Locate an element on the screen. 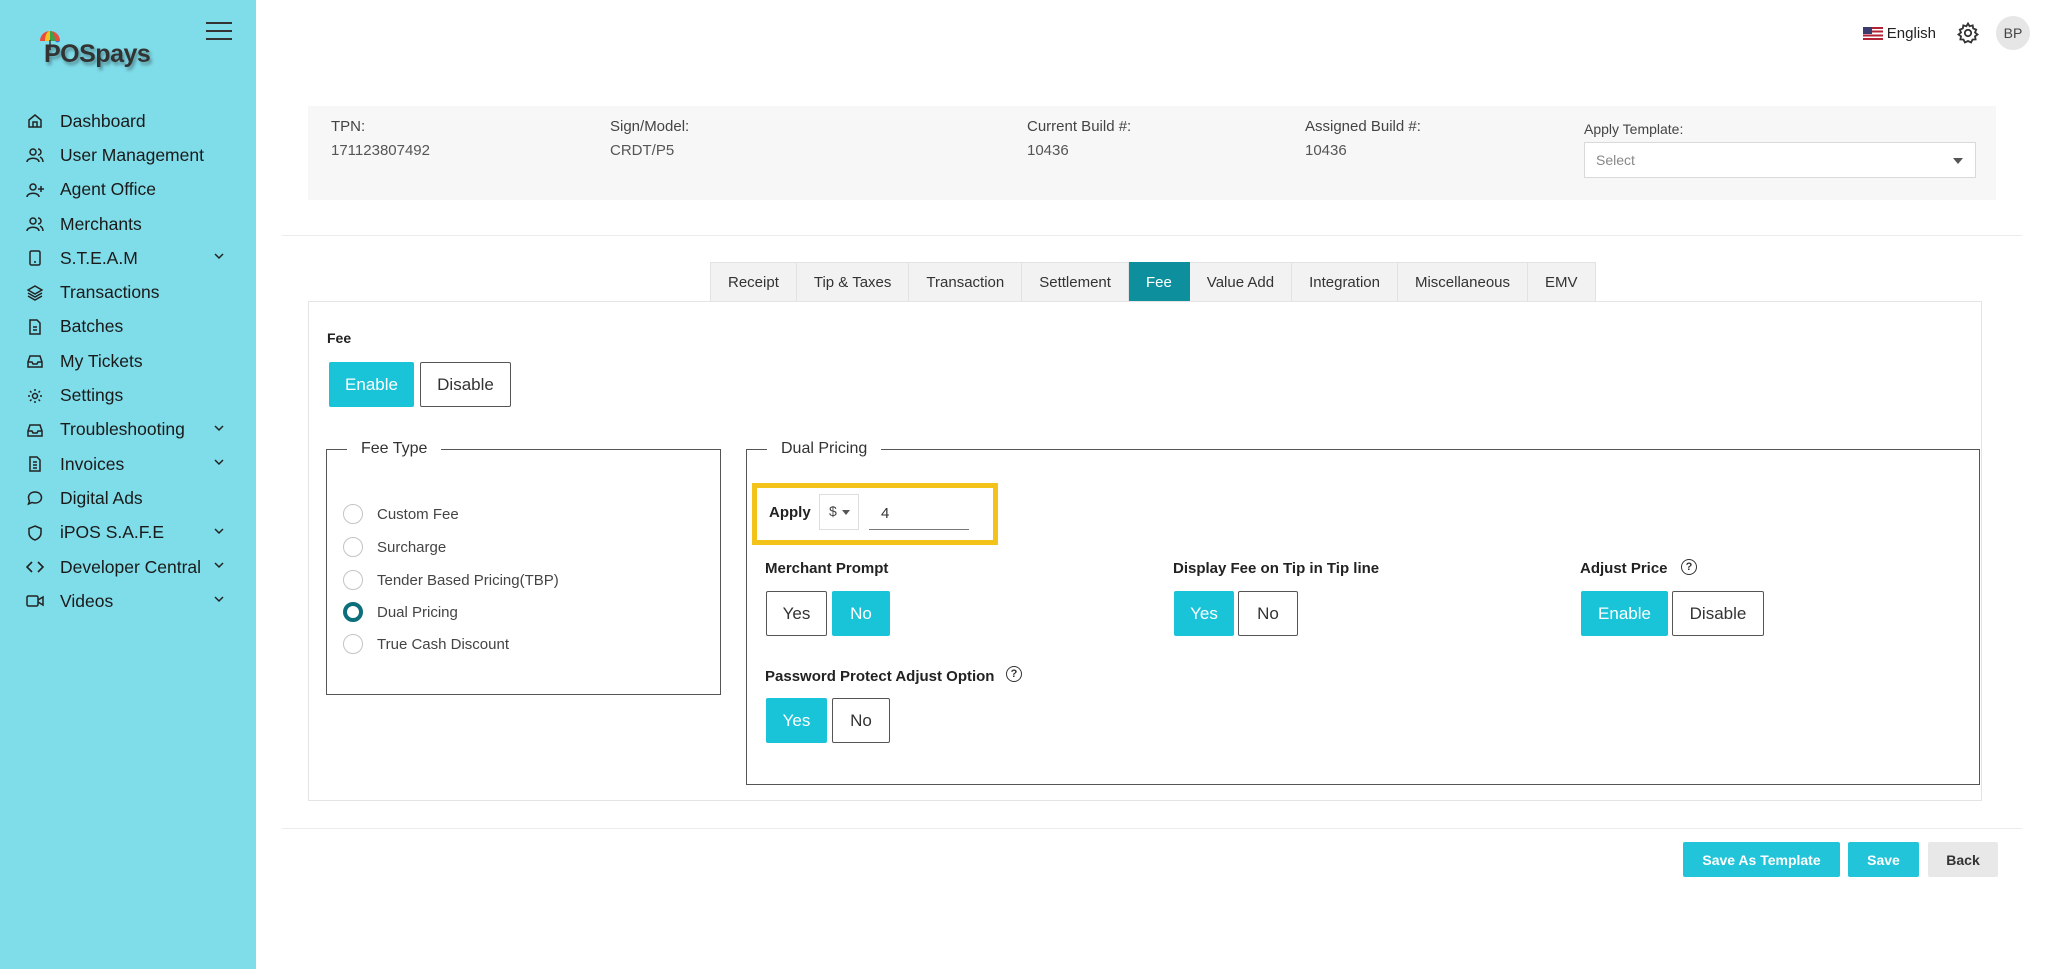  password-protect-no-button: No is located at coordinates (861, 720).